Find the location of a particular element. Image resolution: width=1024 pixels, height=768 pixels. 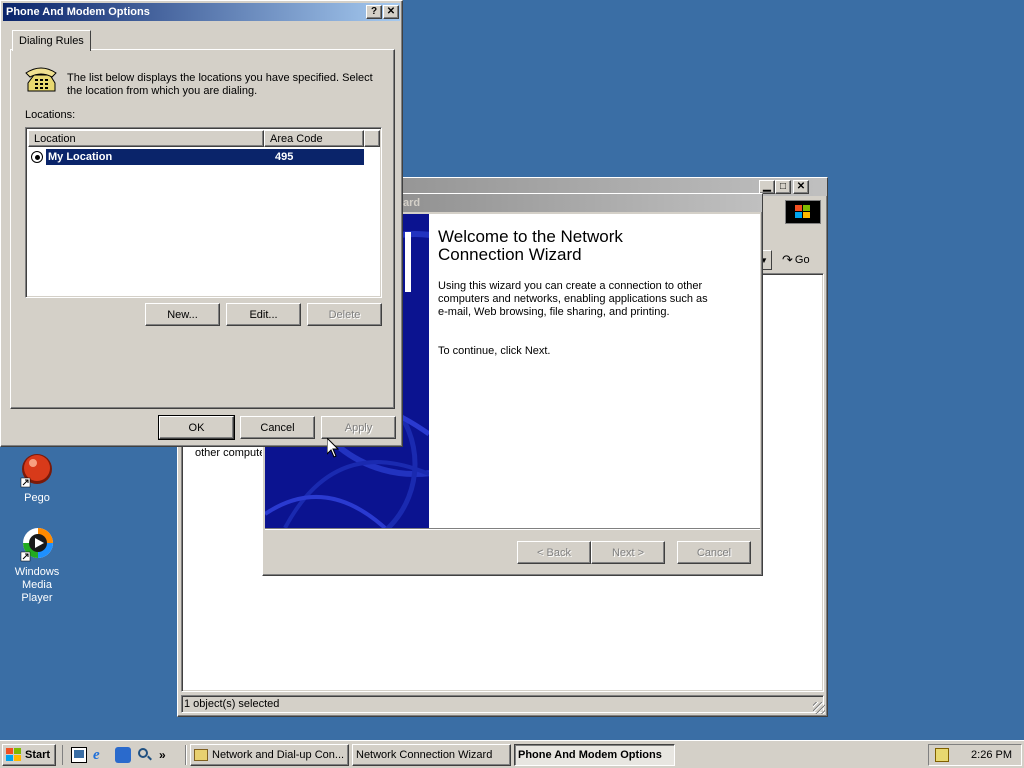

system-tray: 2:26 PM is located at coordinates (975, 755).